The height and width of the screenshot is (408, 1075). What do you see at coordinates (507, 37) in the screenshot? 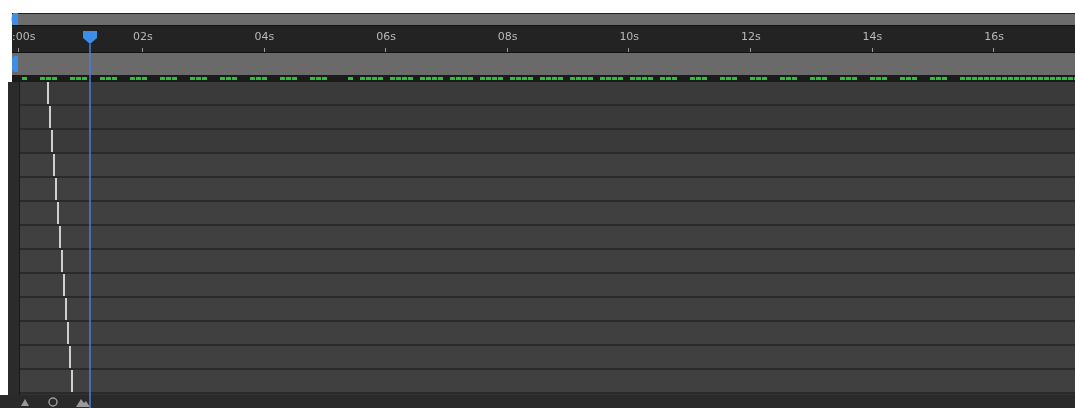
I see `ruler-label: 08s` at bounding box center [507, 37].